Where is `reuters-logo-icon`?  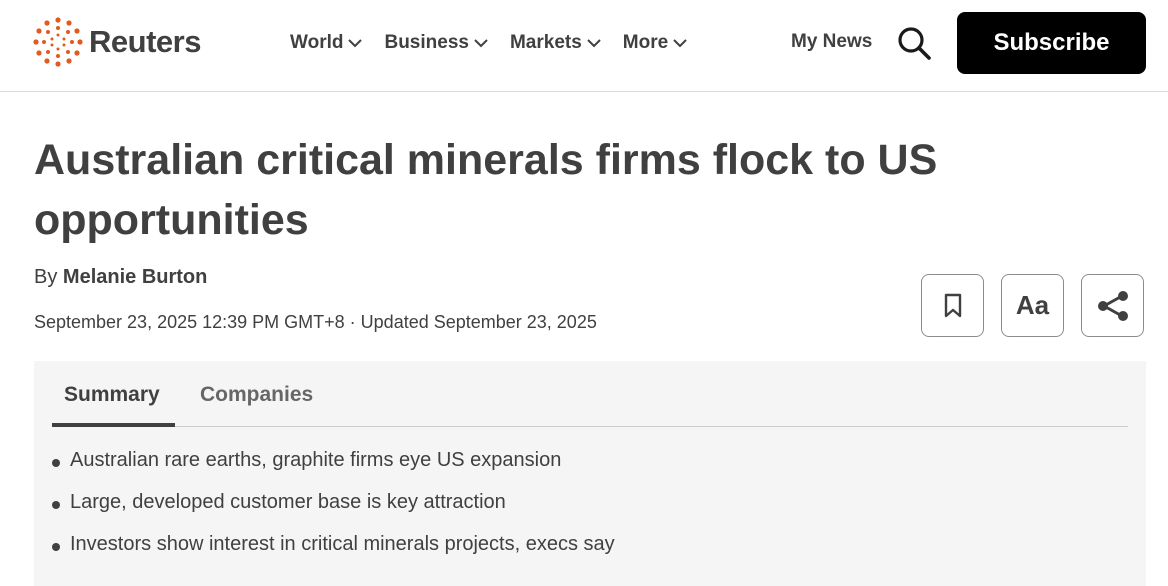
reuters-logo-icon is located at coordinates (58, 42).